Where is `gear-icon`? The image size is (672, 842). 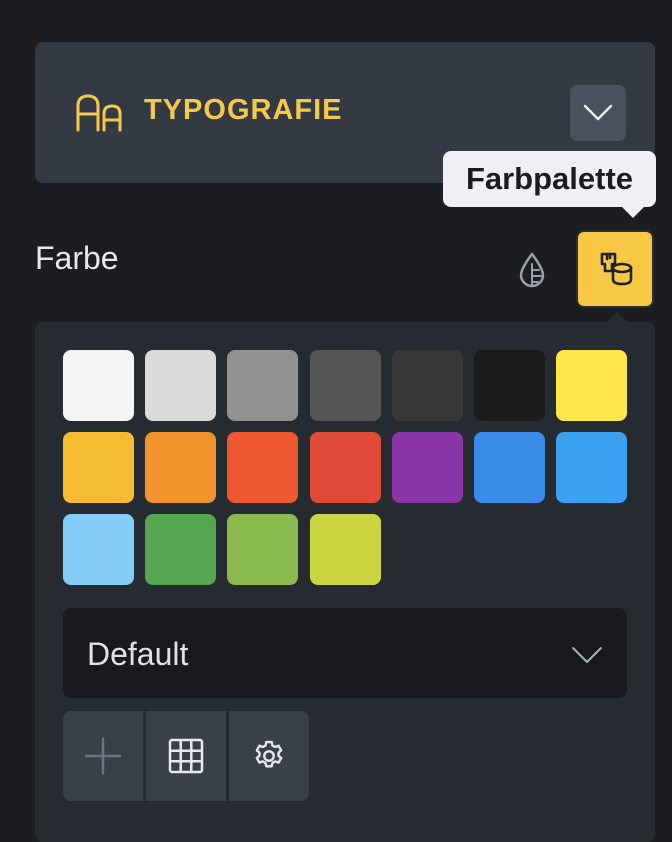
gear-icon is located at coordinates (269, 754).